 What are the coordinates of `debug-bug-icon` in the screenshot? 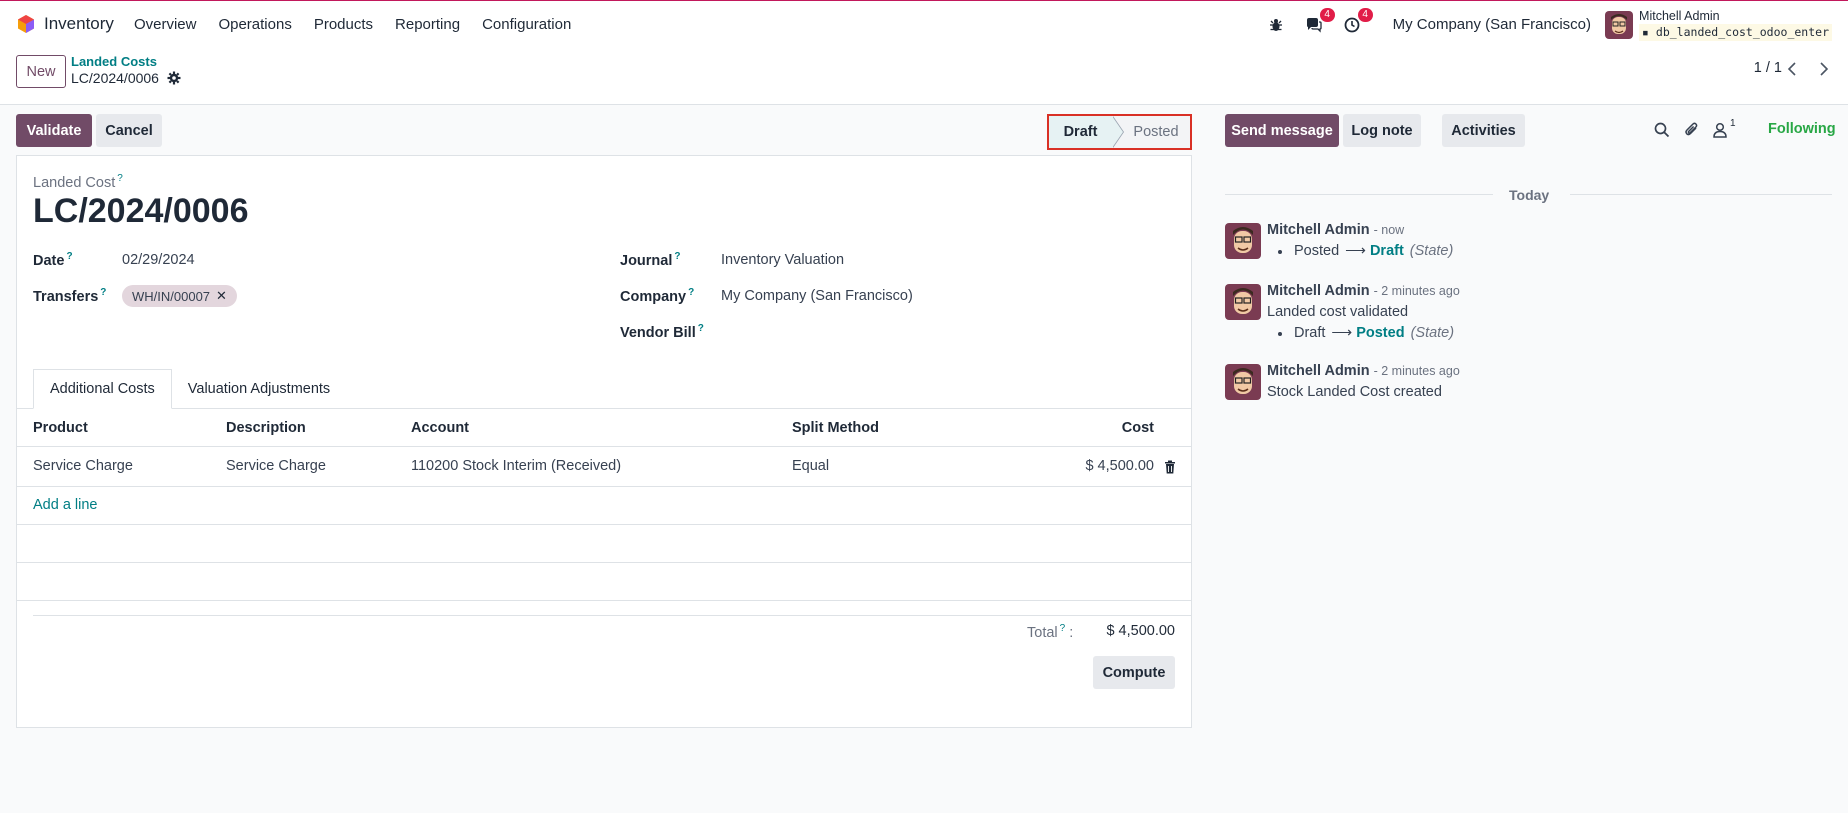 It's located at (1276, 25).